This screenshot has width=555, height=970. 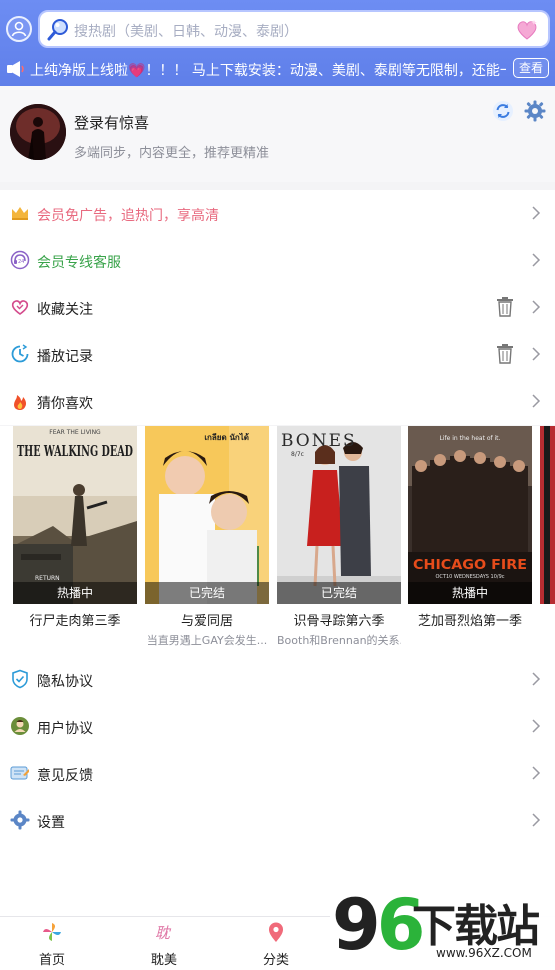 What do you see at coordinates (226, 437) in the screenshot?
I see `poster-art-text: เกลียด นักได้` at bounding box center [226, 437].